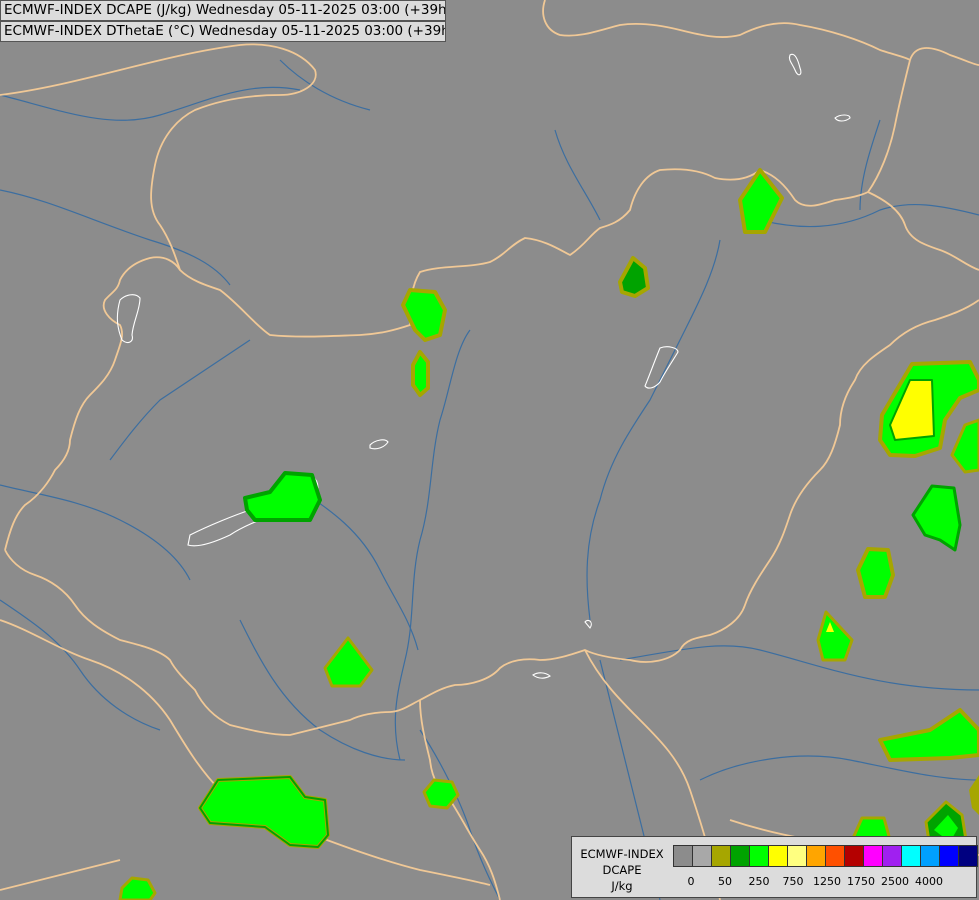  What do you see at coordinates (827, 881) in the screenshot?
I see `legend-tick-label: 1250` at bounding box center [827, 881].